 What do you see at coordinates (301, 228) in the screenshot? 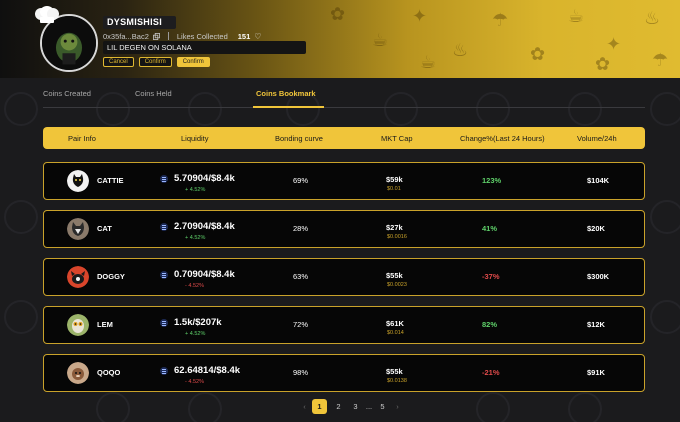
I see `bonding-curve-value: 28%` at bounding box center [301, 228].